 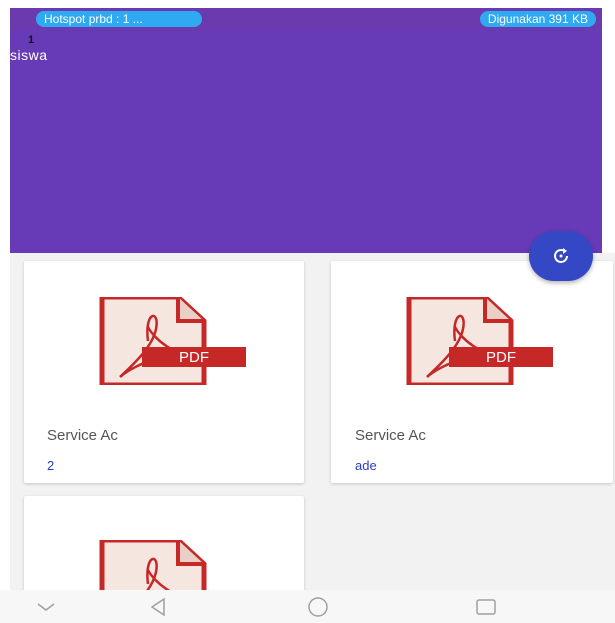 I want to click on home-icon, so click(x=318, y=607).